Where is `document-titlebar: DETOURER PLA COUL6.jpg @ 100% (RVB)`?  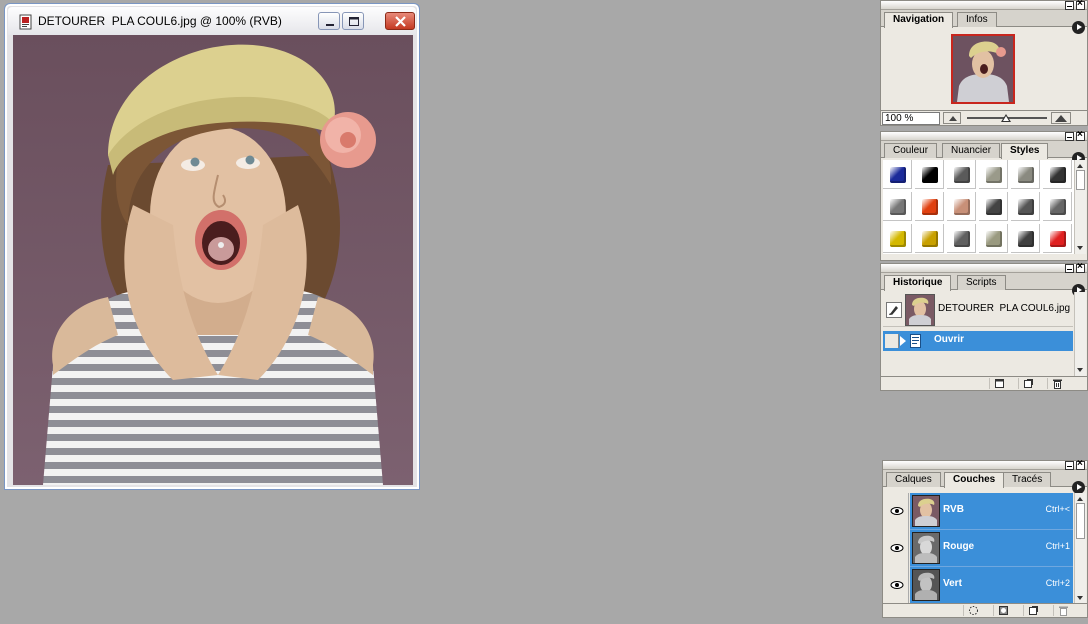
document-titlebar: DETOURER PLA COUL6.jpg @ 100% (RVB) is located at coordinates (212, 21).